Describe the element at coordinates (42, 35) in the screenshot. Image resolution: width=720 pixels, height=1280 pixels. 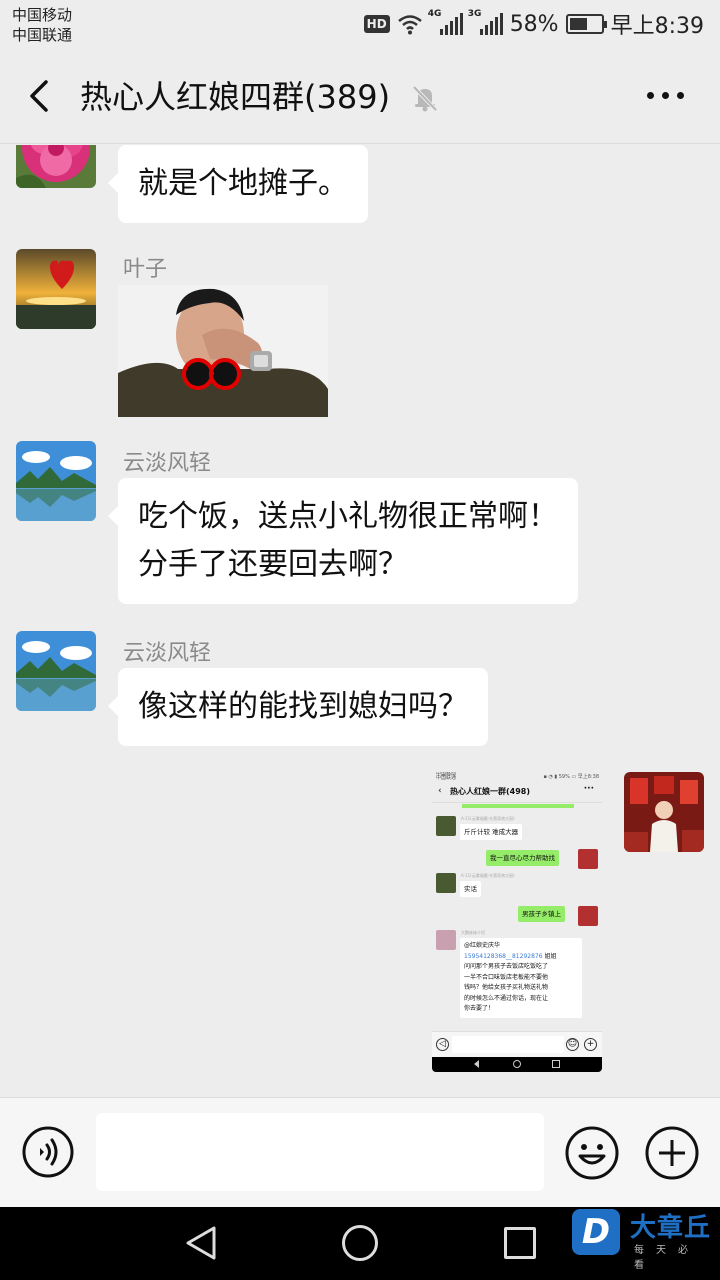
I see `carrier-2: 中国联通` at that location.